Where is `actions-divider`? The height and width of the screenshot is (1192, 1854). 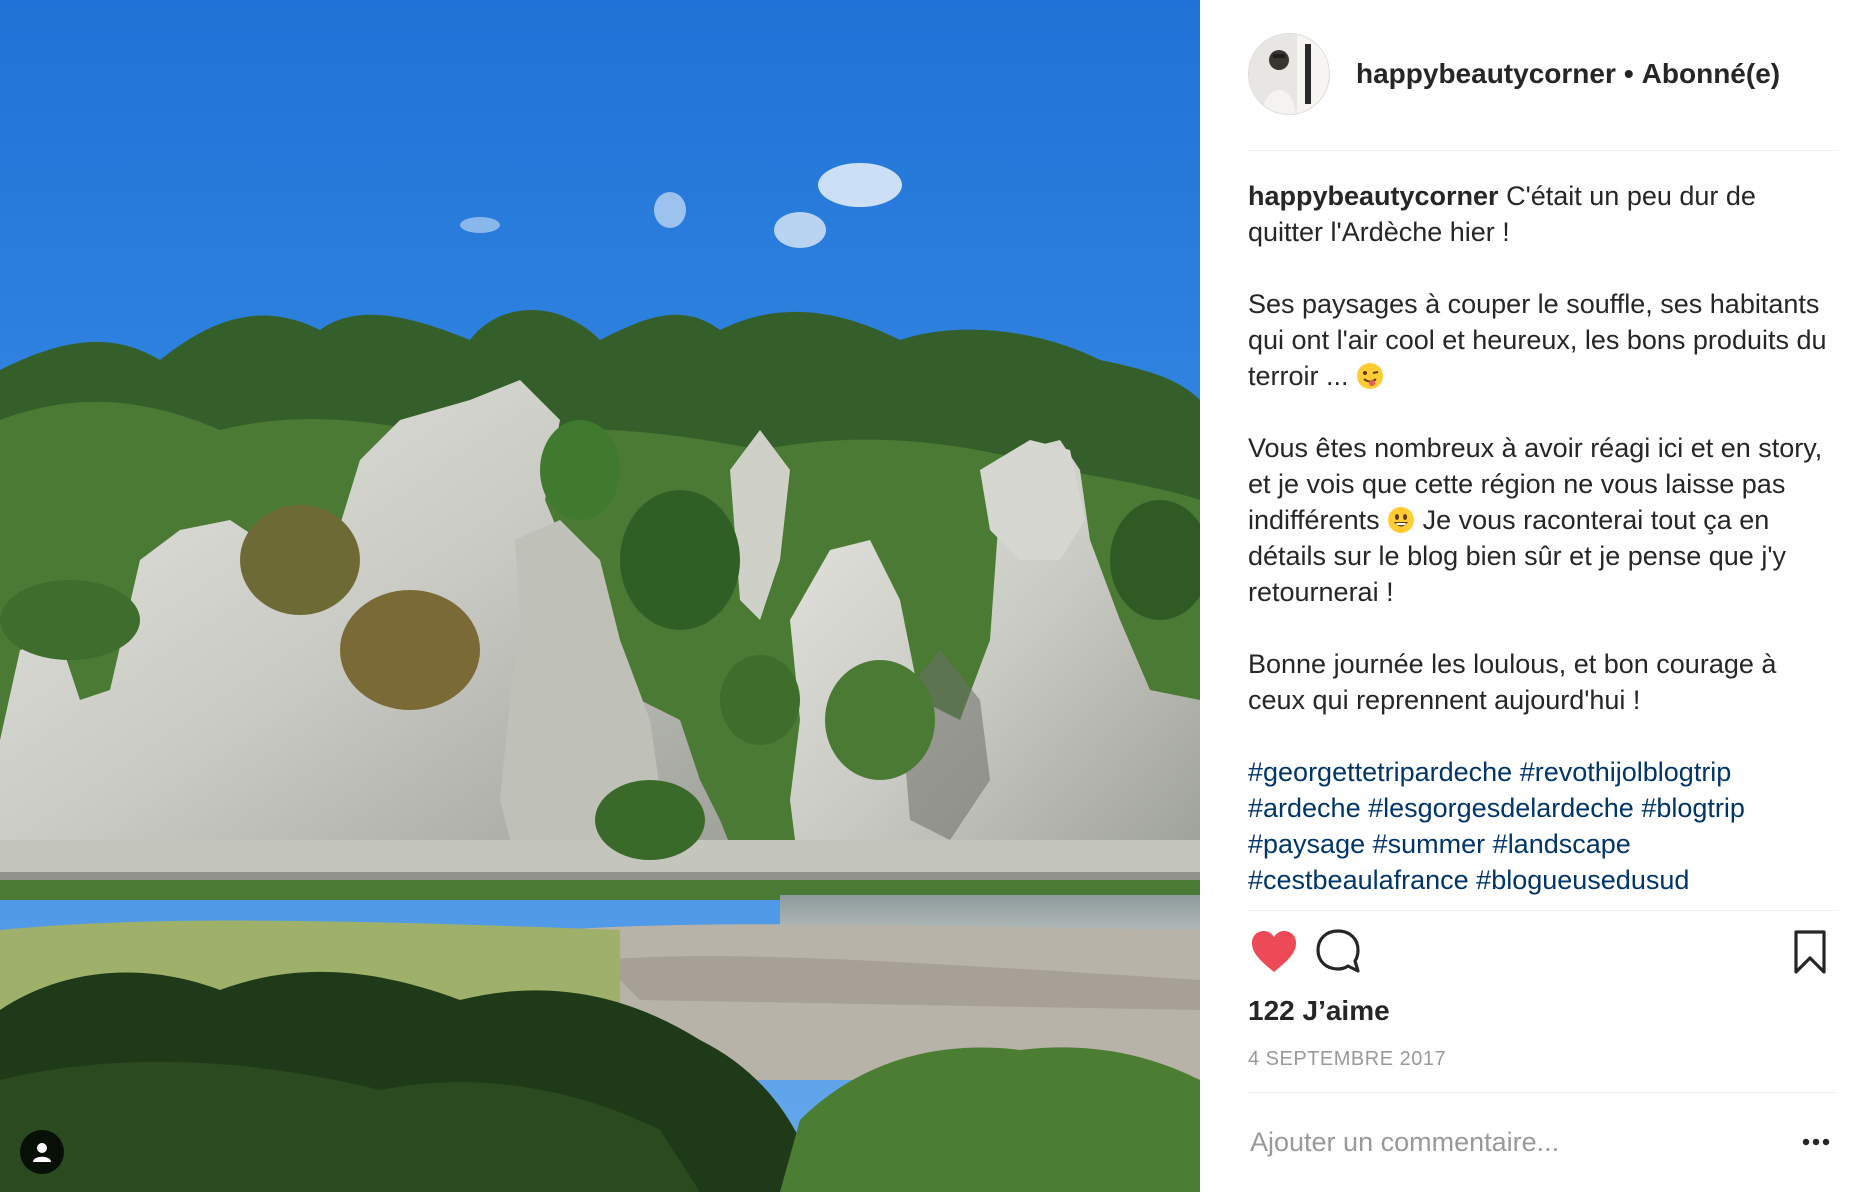 actions-divider is located at coordinates (1542, 910).